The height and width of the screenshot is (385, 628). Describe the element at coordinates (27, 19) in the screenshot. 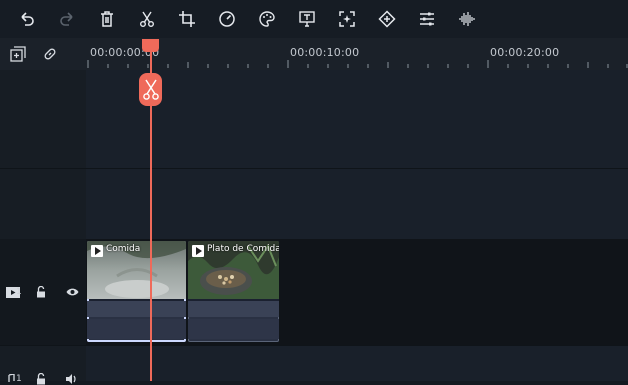

I see `undo-icon` at that location.